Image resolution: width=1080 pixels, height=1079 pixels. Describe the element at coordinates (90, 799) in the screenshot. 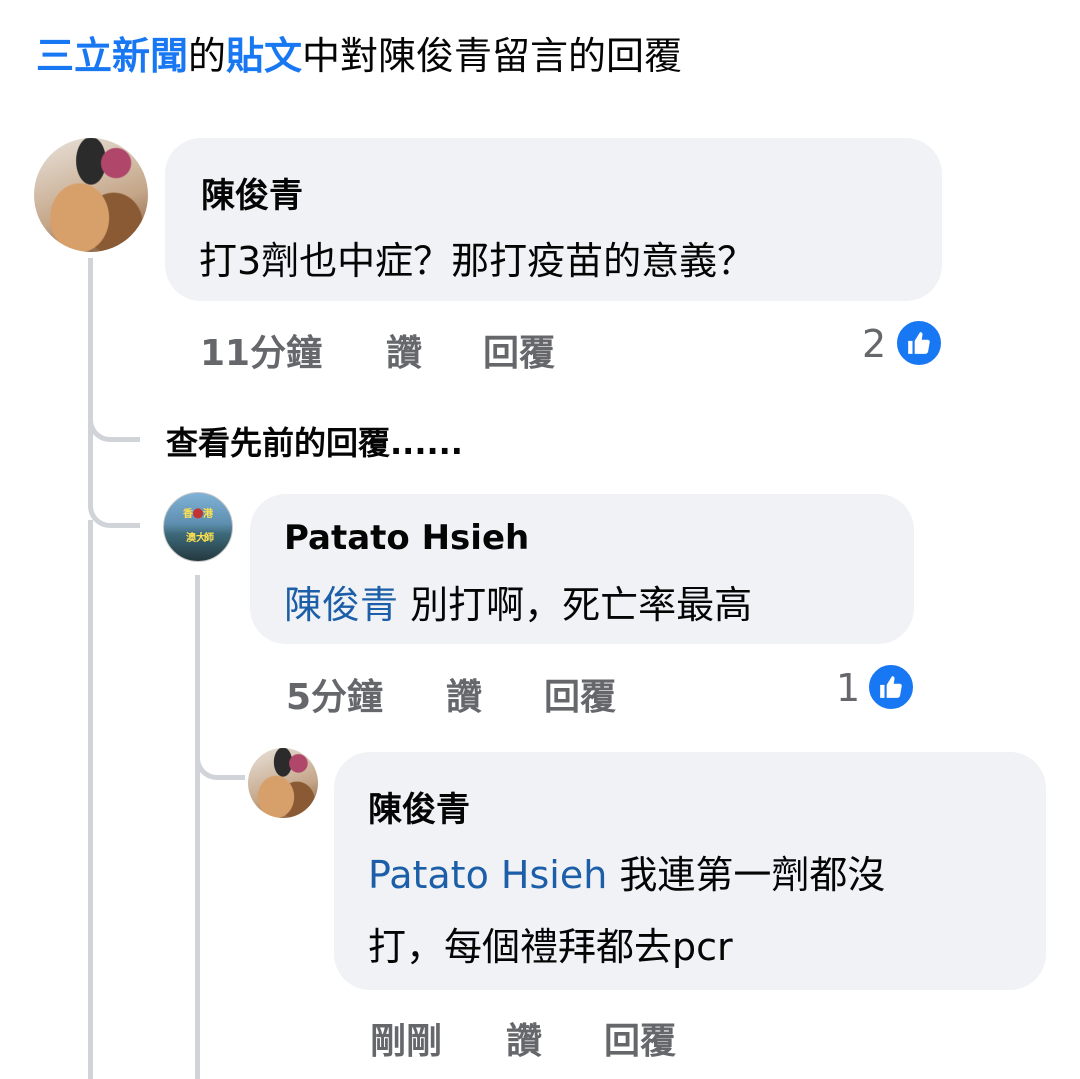

I see `thread-line-main-lower` at that location.